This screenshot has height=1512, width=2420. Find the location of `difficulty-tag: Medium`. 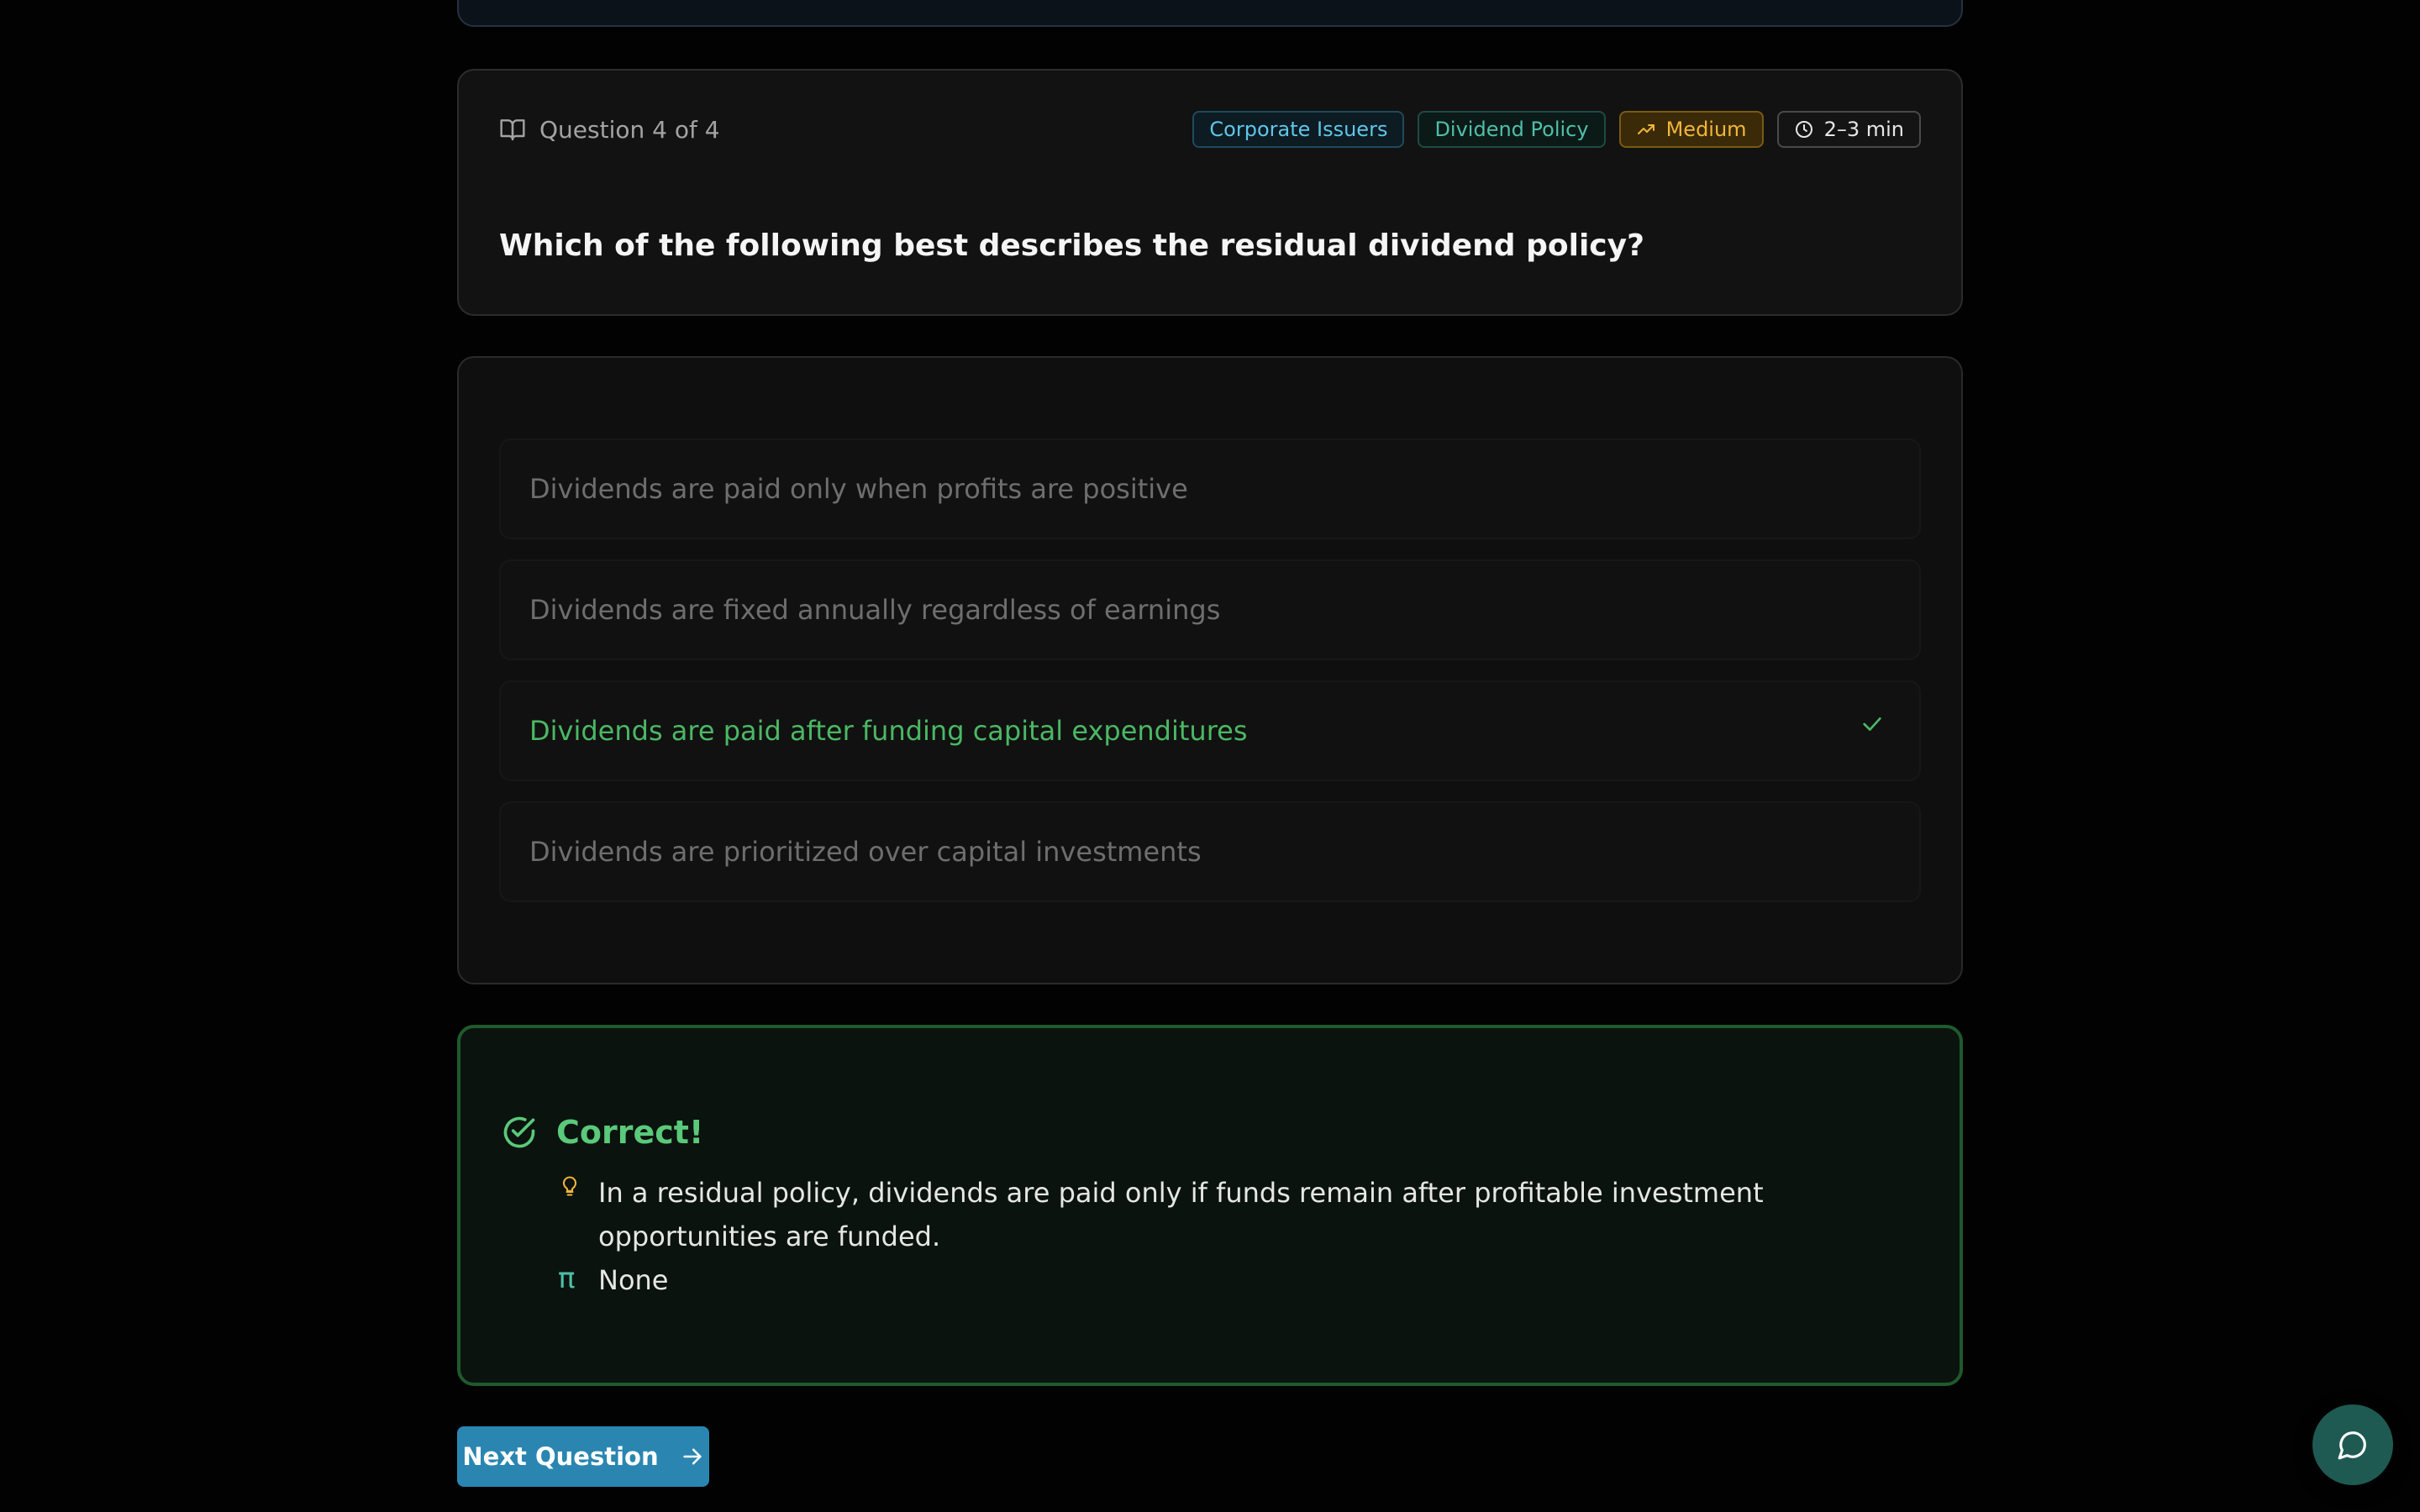

difficulty-tag: Medium is located at coordinates (1691, 129).